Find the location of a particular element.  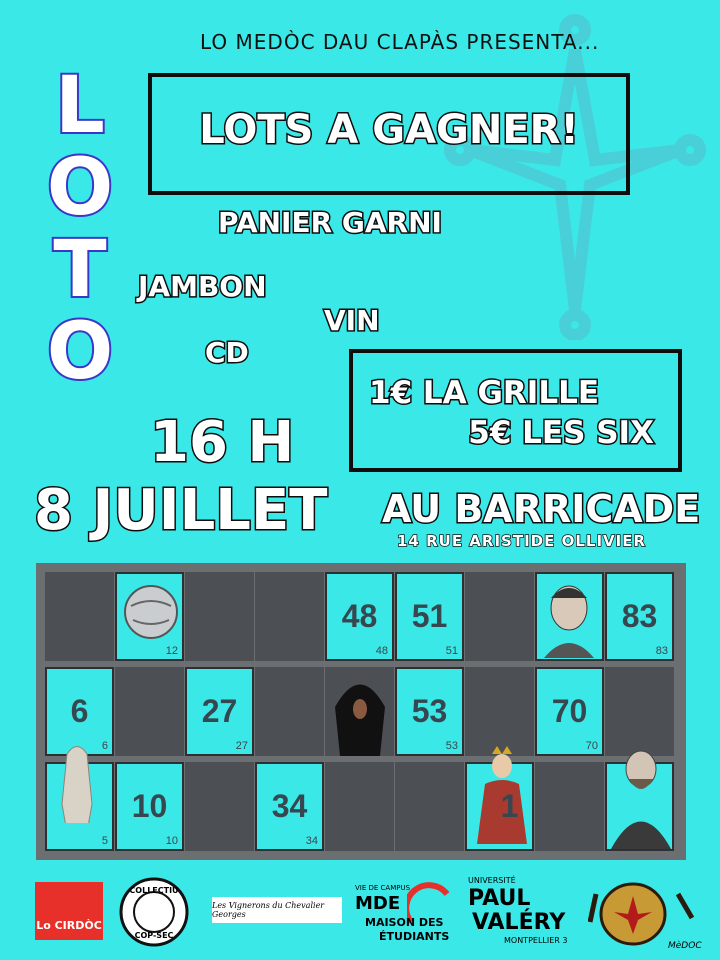

mde-small: VIE DE CAMPUS is located at coordinates (383, 888).